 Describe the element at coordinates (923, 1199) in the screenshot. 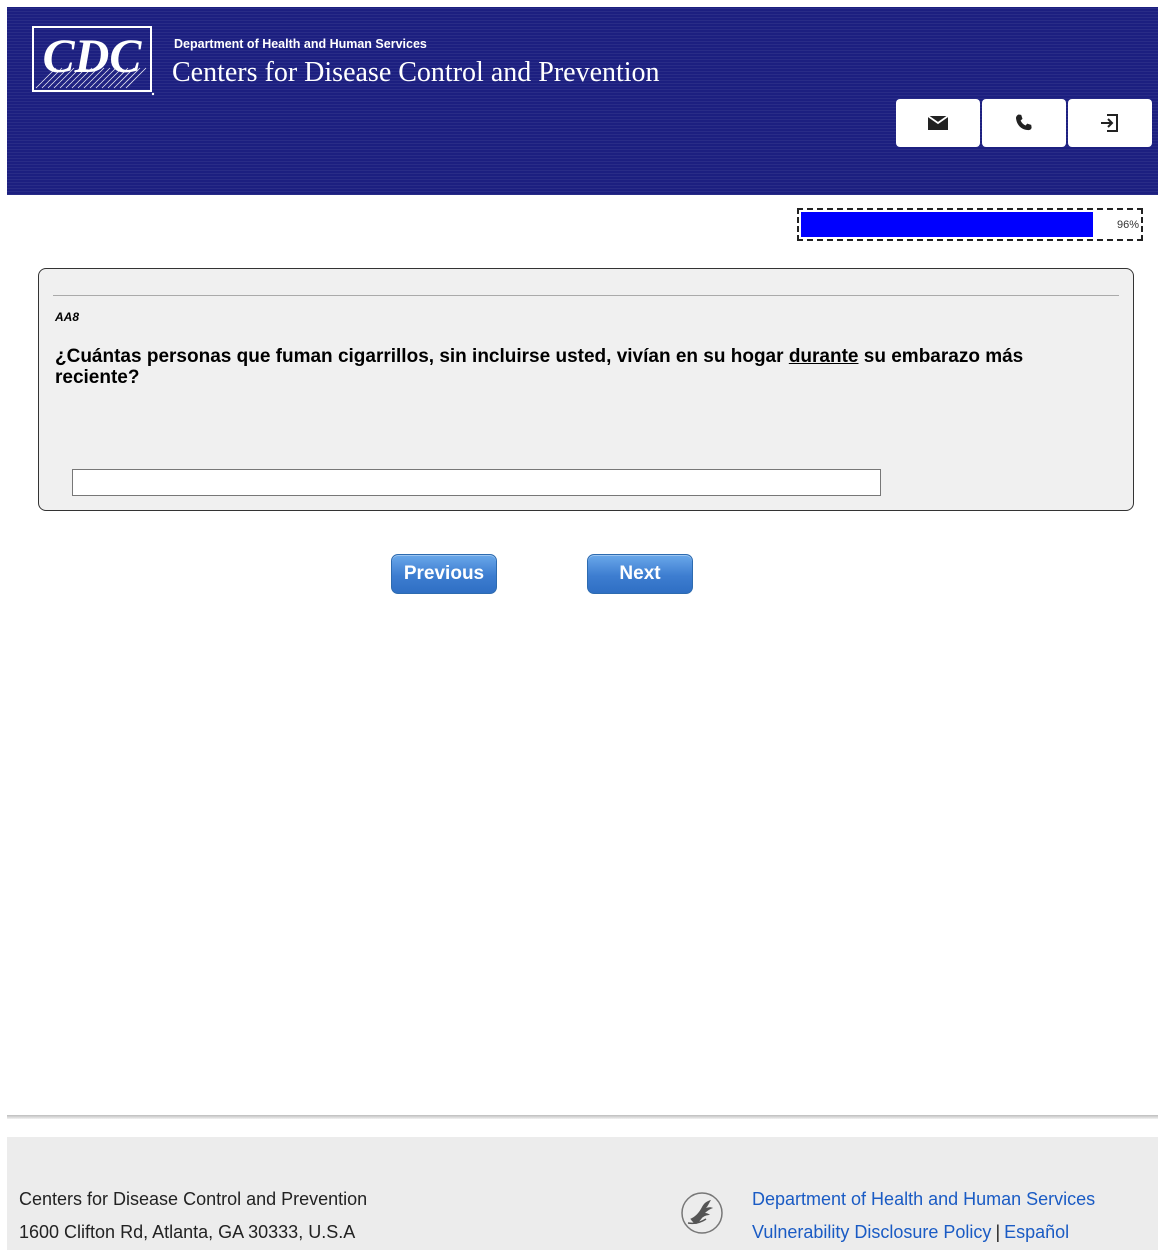

I see `hhs-link: Department of Health and Human Services` at that location.